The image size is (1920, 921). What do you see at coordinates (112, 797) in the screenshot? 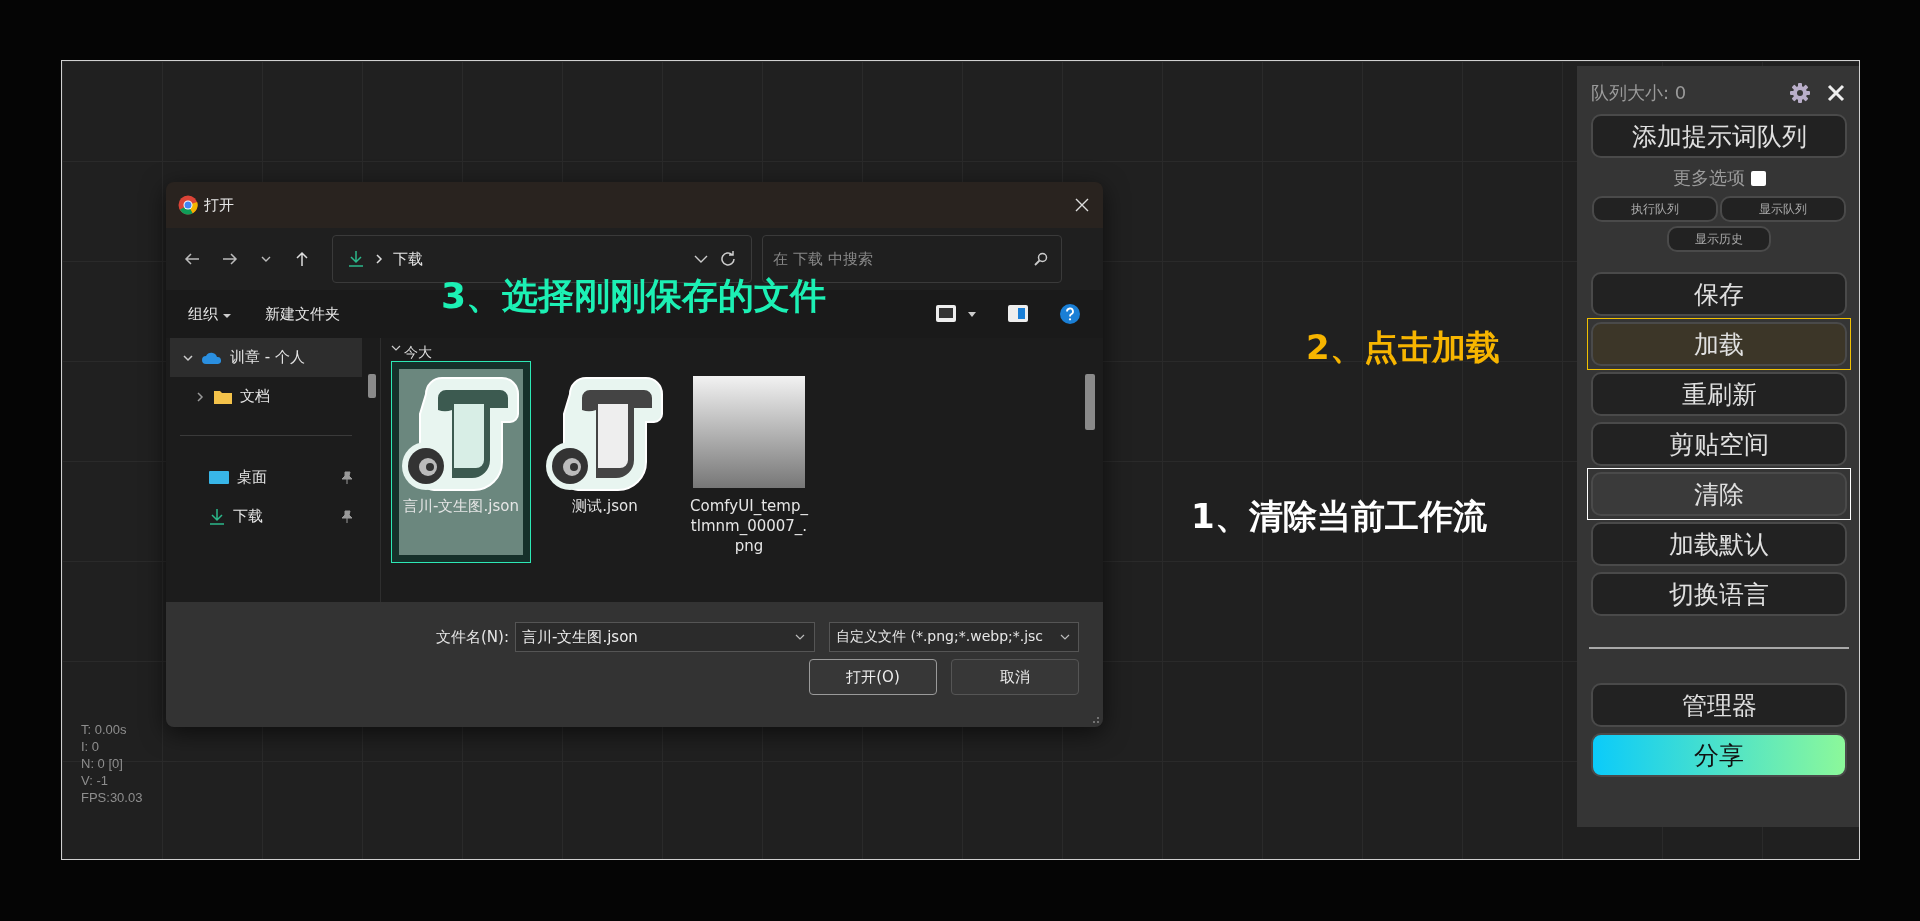
I see `stats-text: FPS:30.03` at bounding box center [112, 797].